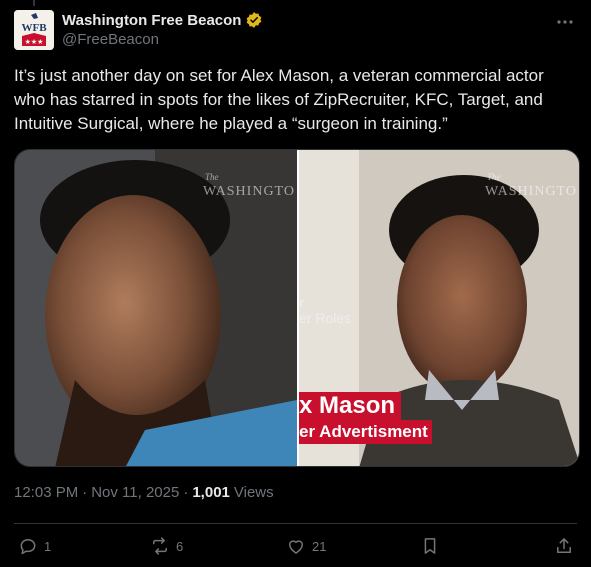 This screenshot has width=591, height=567. I want to click on bookmark-icon, so click(430, 546).